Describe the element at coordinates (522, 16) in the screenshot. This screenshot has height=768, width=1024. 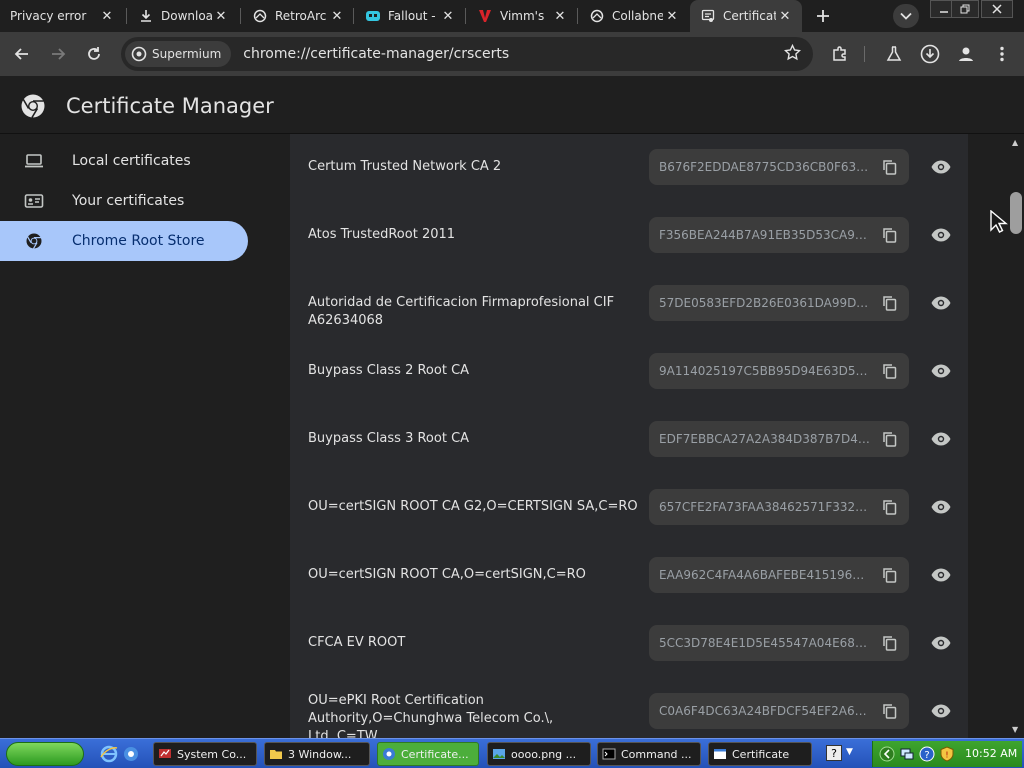
I see `tab-vimms: Vimm's ✕` at that location.